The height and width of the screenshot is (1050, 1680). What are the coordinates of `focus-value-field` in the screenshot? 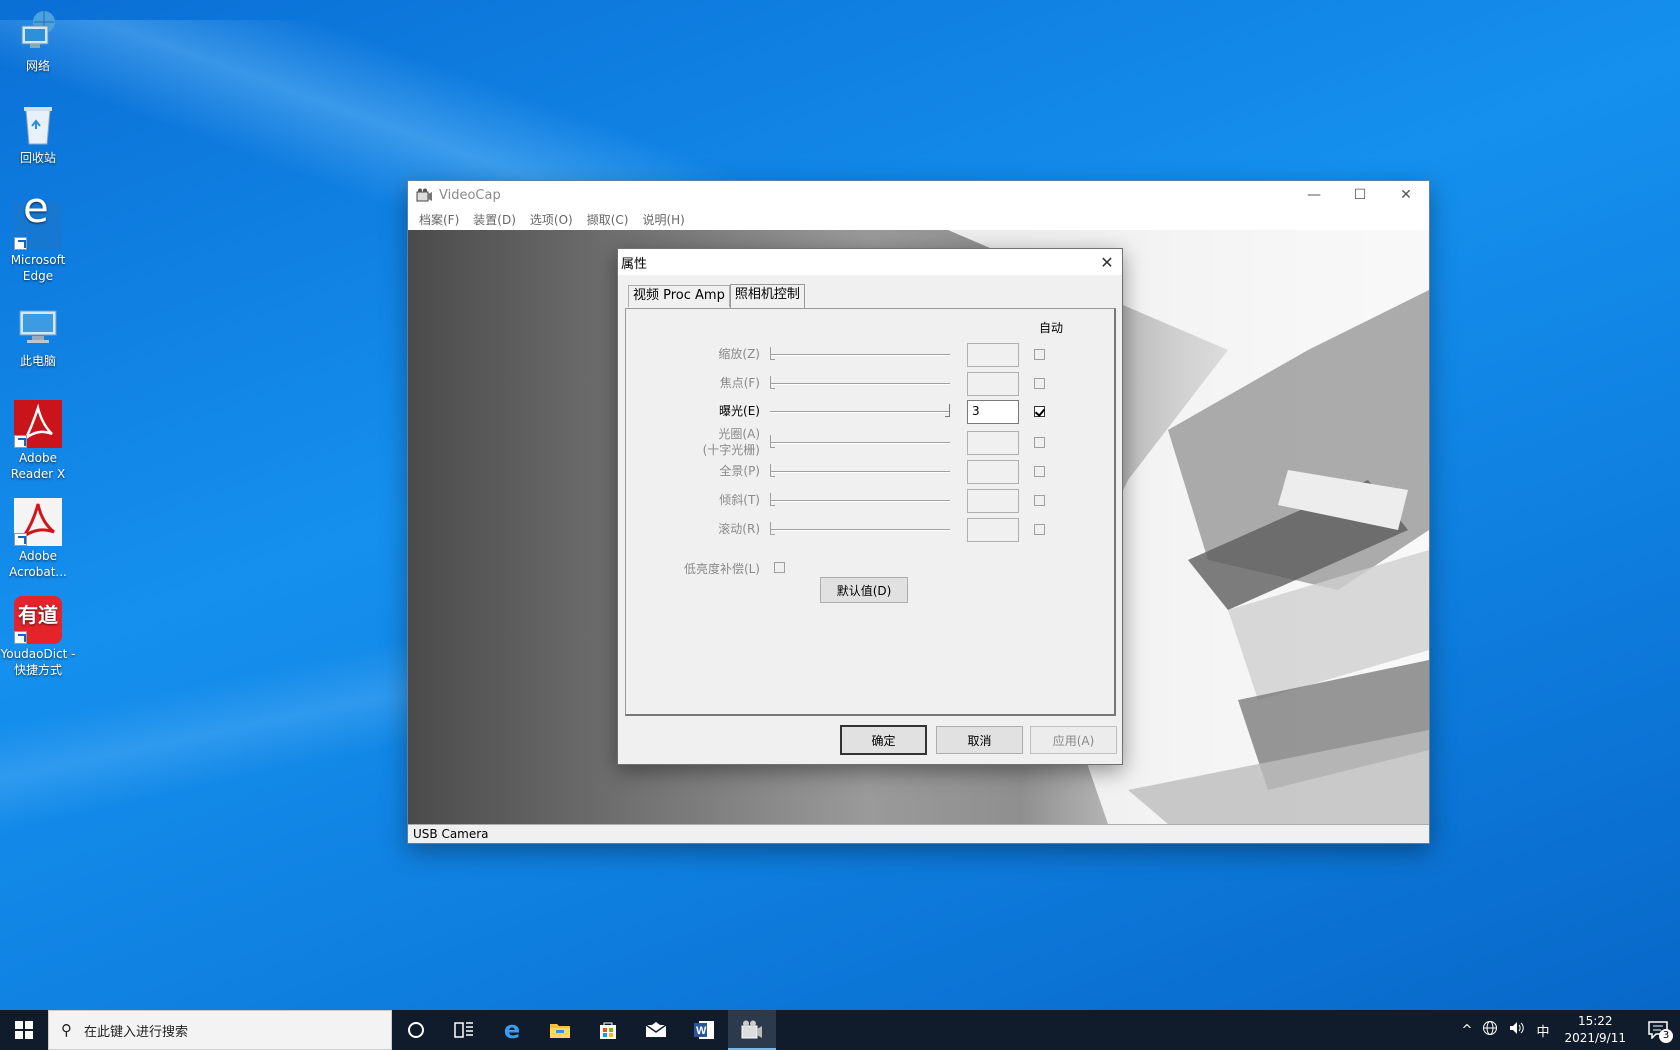 It's located at (993, 384).